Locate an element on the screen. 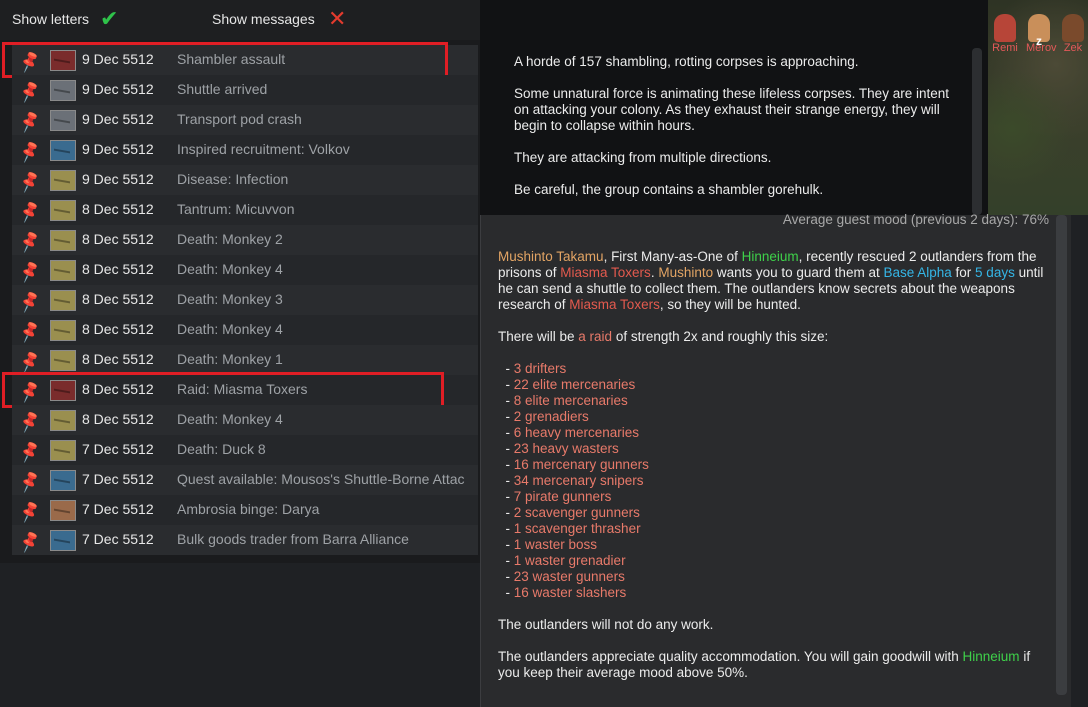  letter-title: Tantrum: Micuvvon is located at coordinates (236, 209).